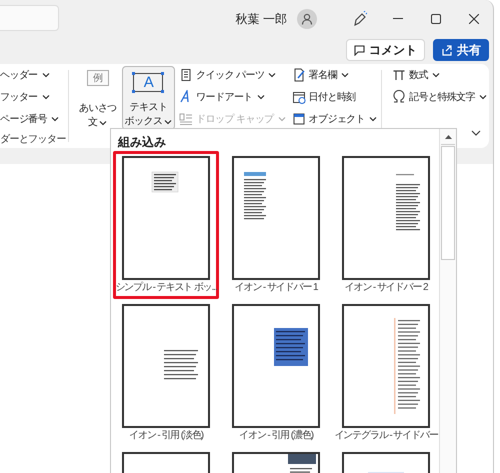 The width and height of the screenshot is (500, 473). I want to click on ribbon-item: 日付と時刻, so click(334, 97).